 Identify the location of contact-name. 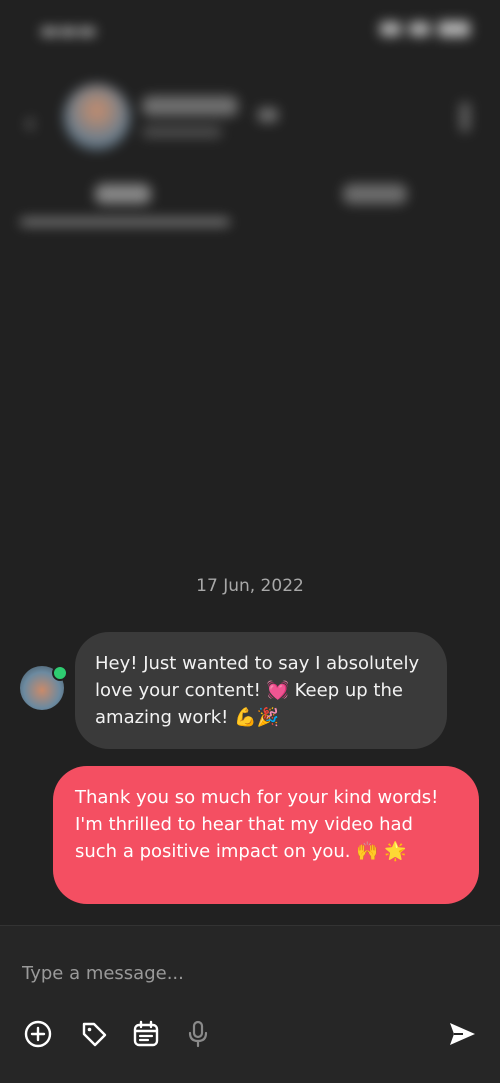
(190, 106).